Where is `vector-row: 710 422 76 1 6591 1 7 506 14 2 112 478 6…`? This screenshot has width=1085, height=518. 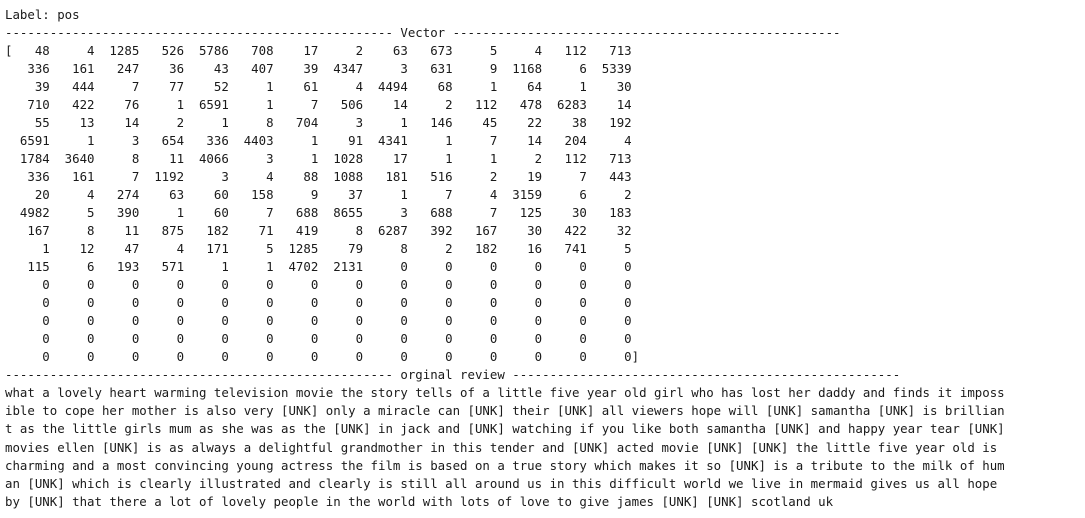 vector-row: 710 422 76 1 6591 1 7 506 14 2 112 478 6… is located at coordinates (318, 104).